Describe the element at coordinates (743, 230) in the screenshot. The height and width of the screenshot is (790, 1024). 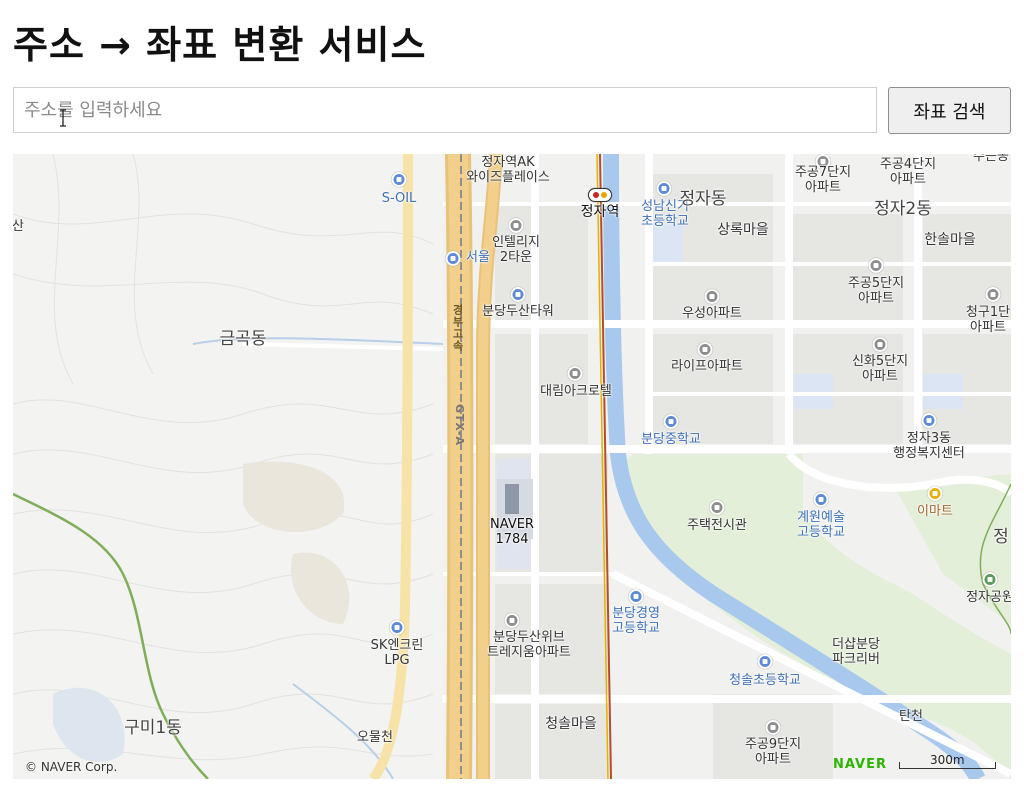
I see `label-sangnok: 상록마을` at that location.